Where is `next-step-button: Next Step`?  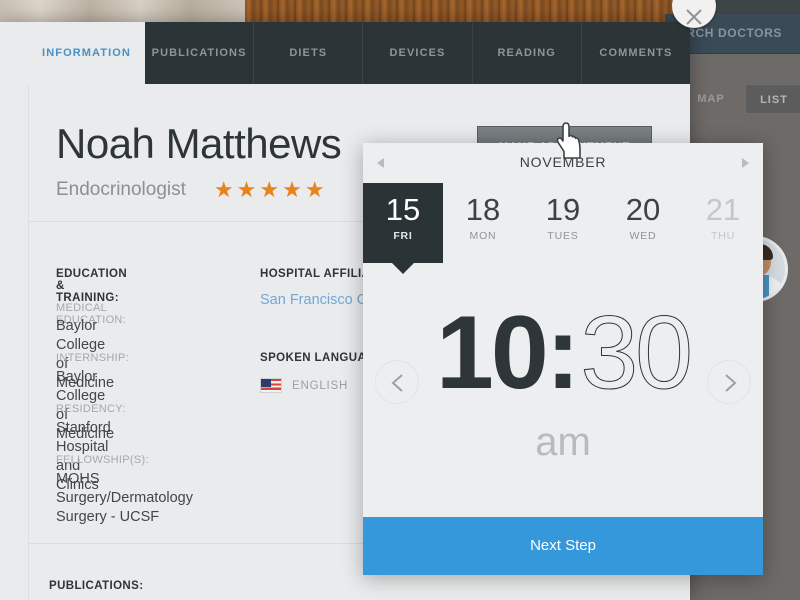 next-step-button: Next Step is located at coordinates (563, 546).